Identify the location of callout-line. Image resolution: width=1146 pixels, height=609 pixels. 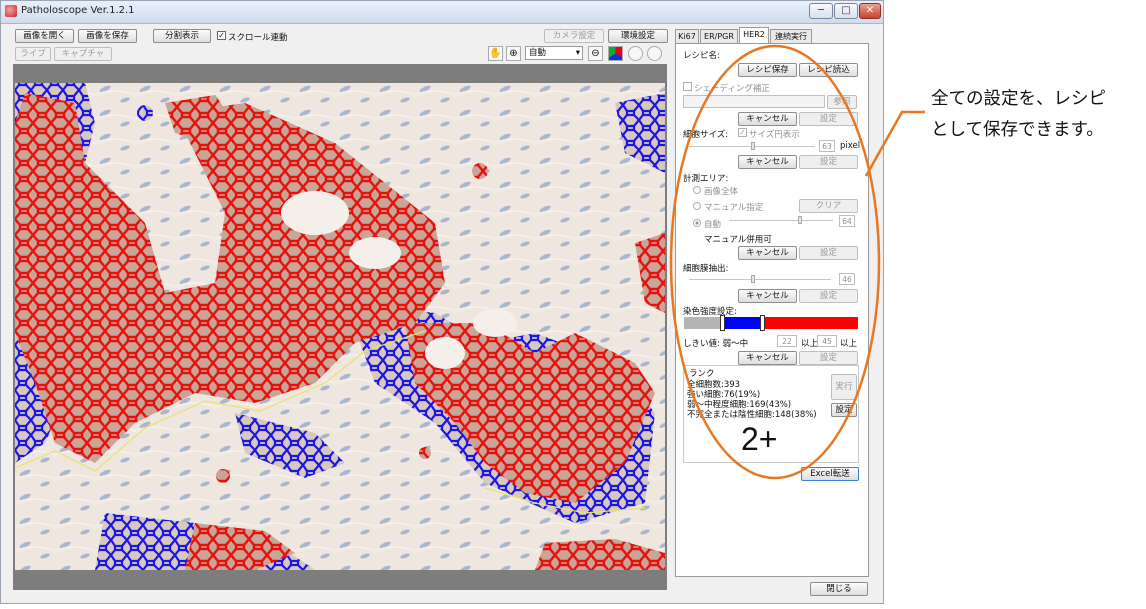
(894, 143).